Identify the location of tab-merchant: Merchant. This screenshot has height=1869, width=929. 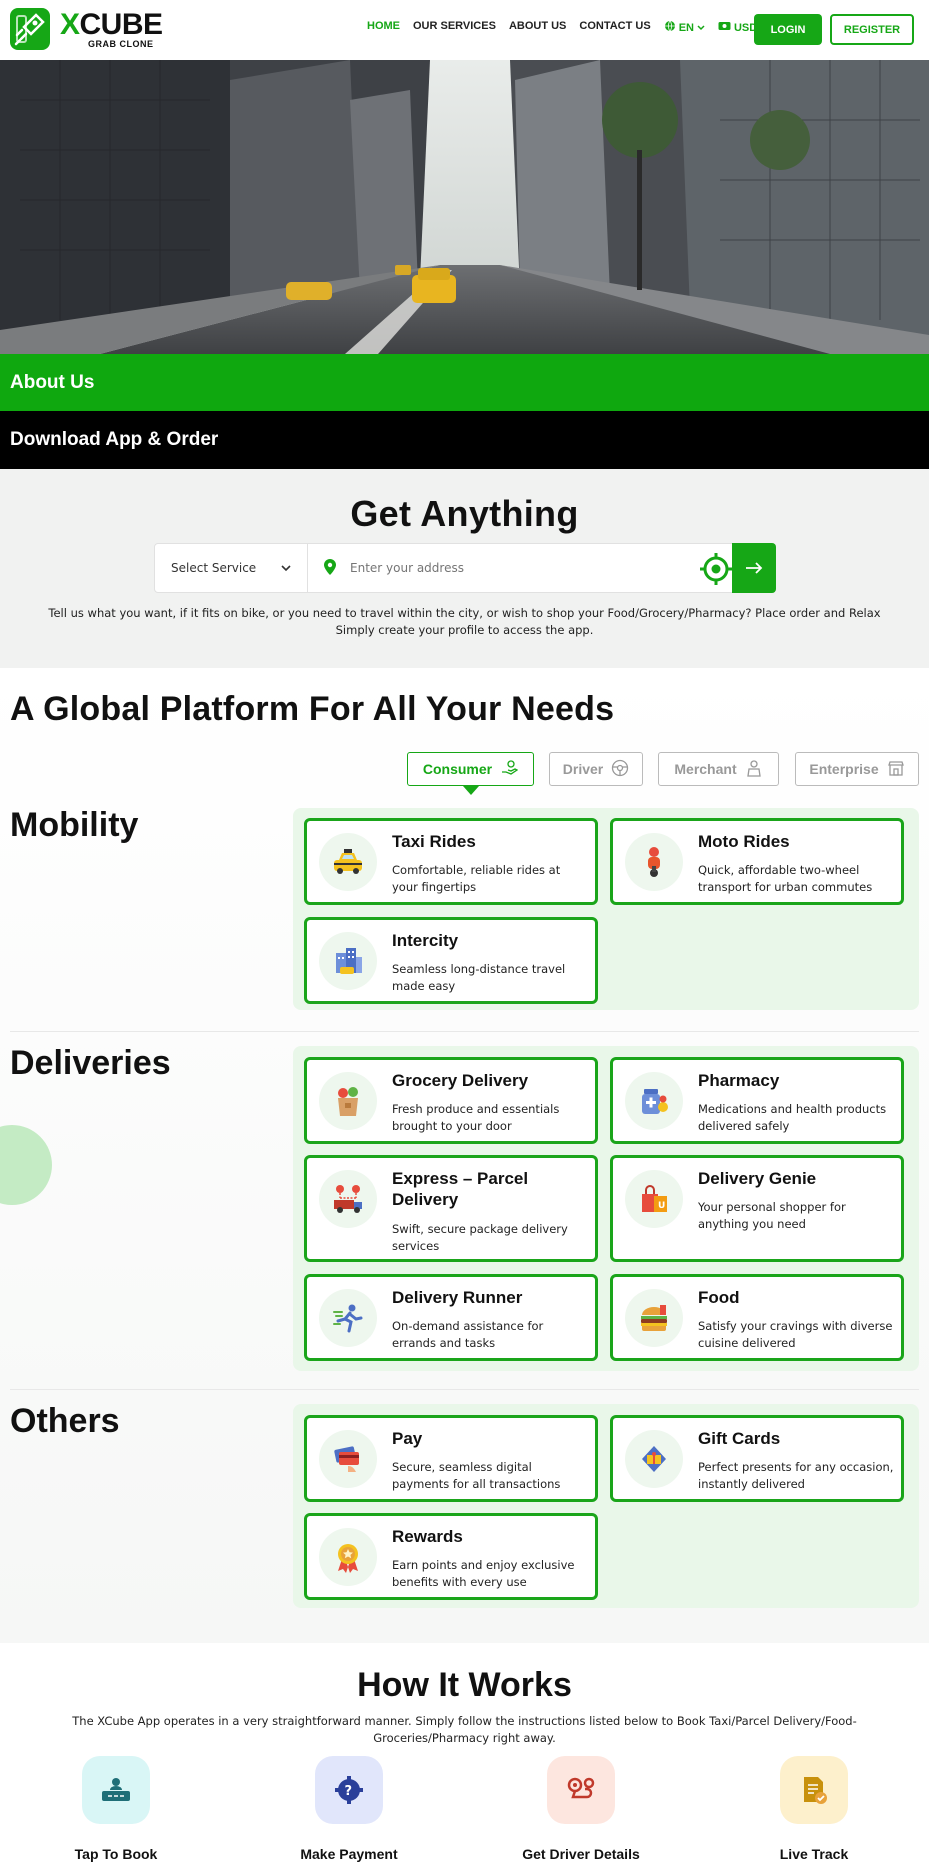
(718, 769).